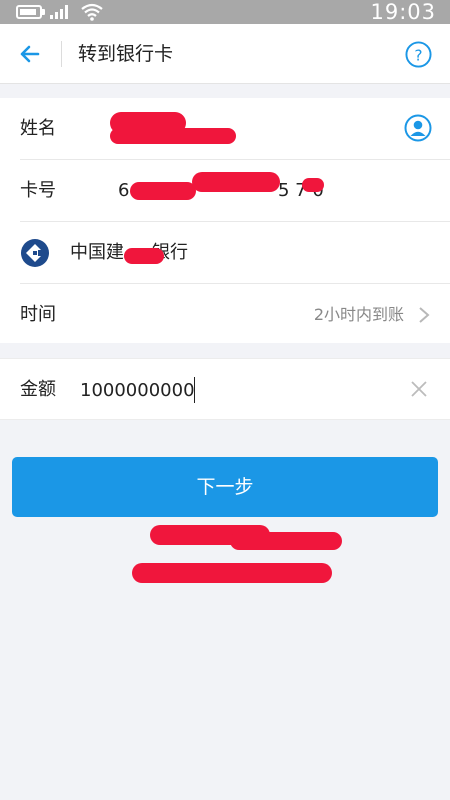 This screenshot has height=800, width=450. Describe the element at coordinates (38, 128) in the screenshot. I see `name-label: 姓名` at that location.